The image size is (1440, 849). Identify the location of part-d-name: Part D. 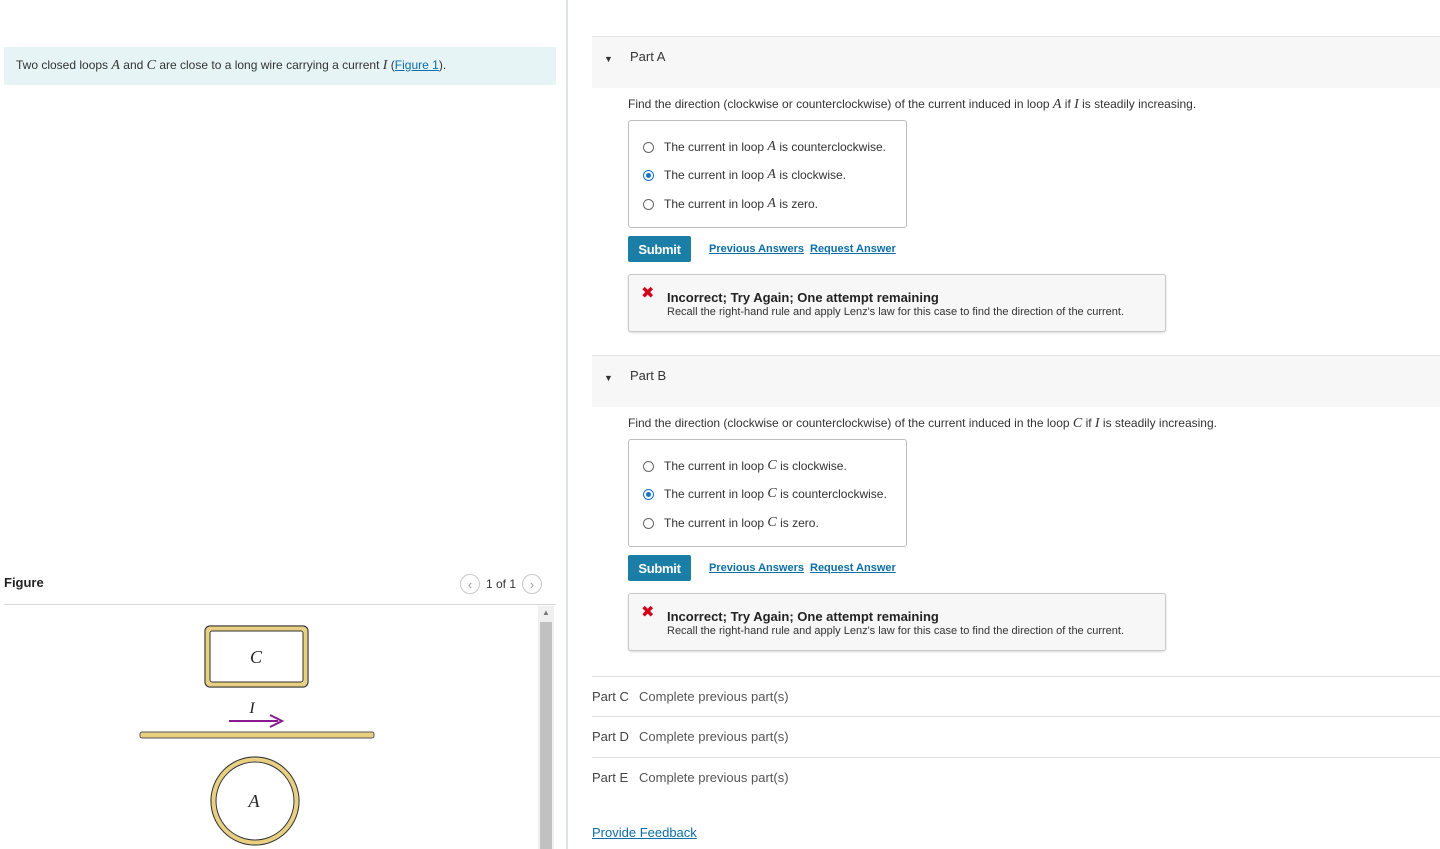
(610, 736).